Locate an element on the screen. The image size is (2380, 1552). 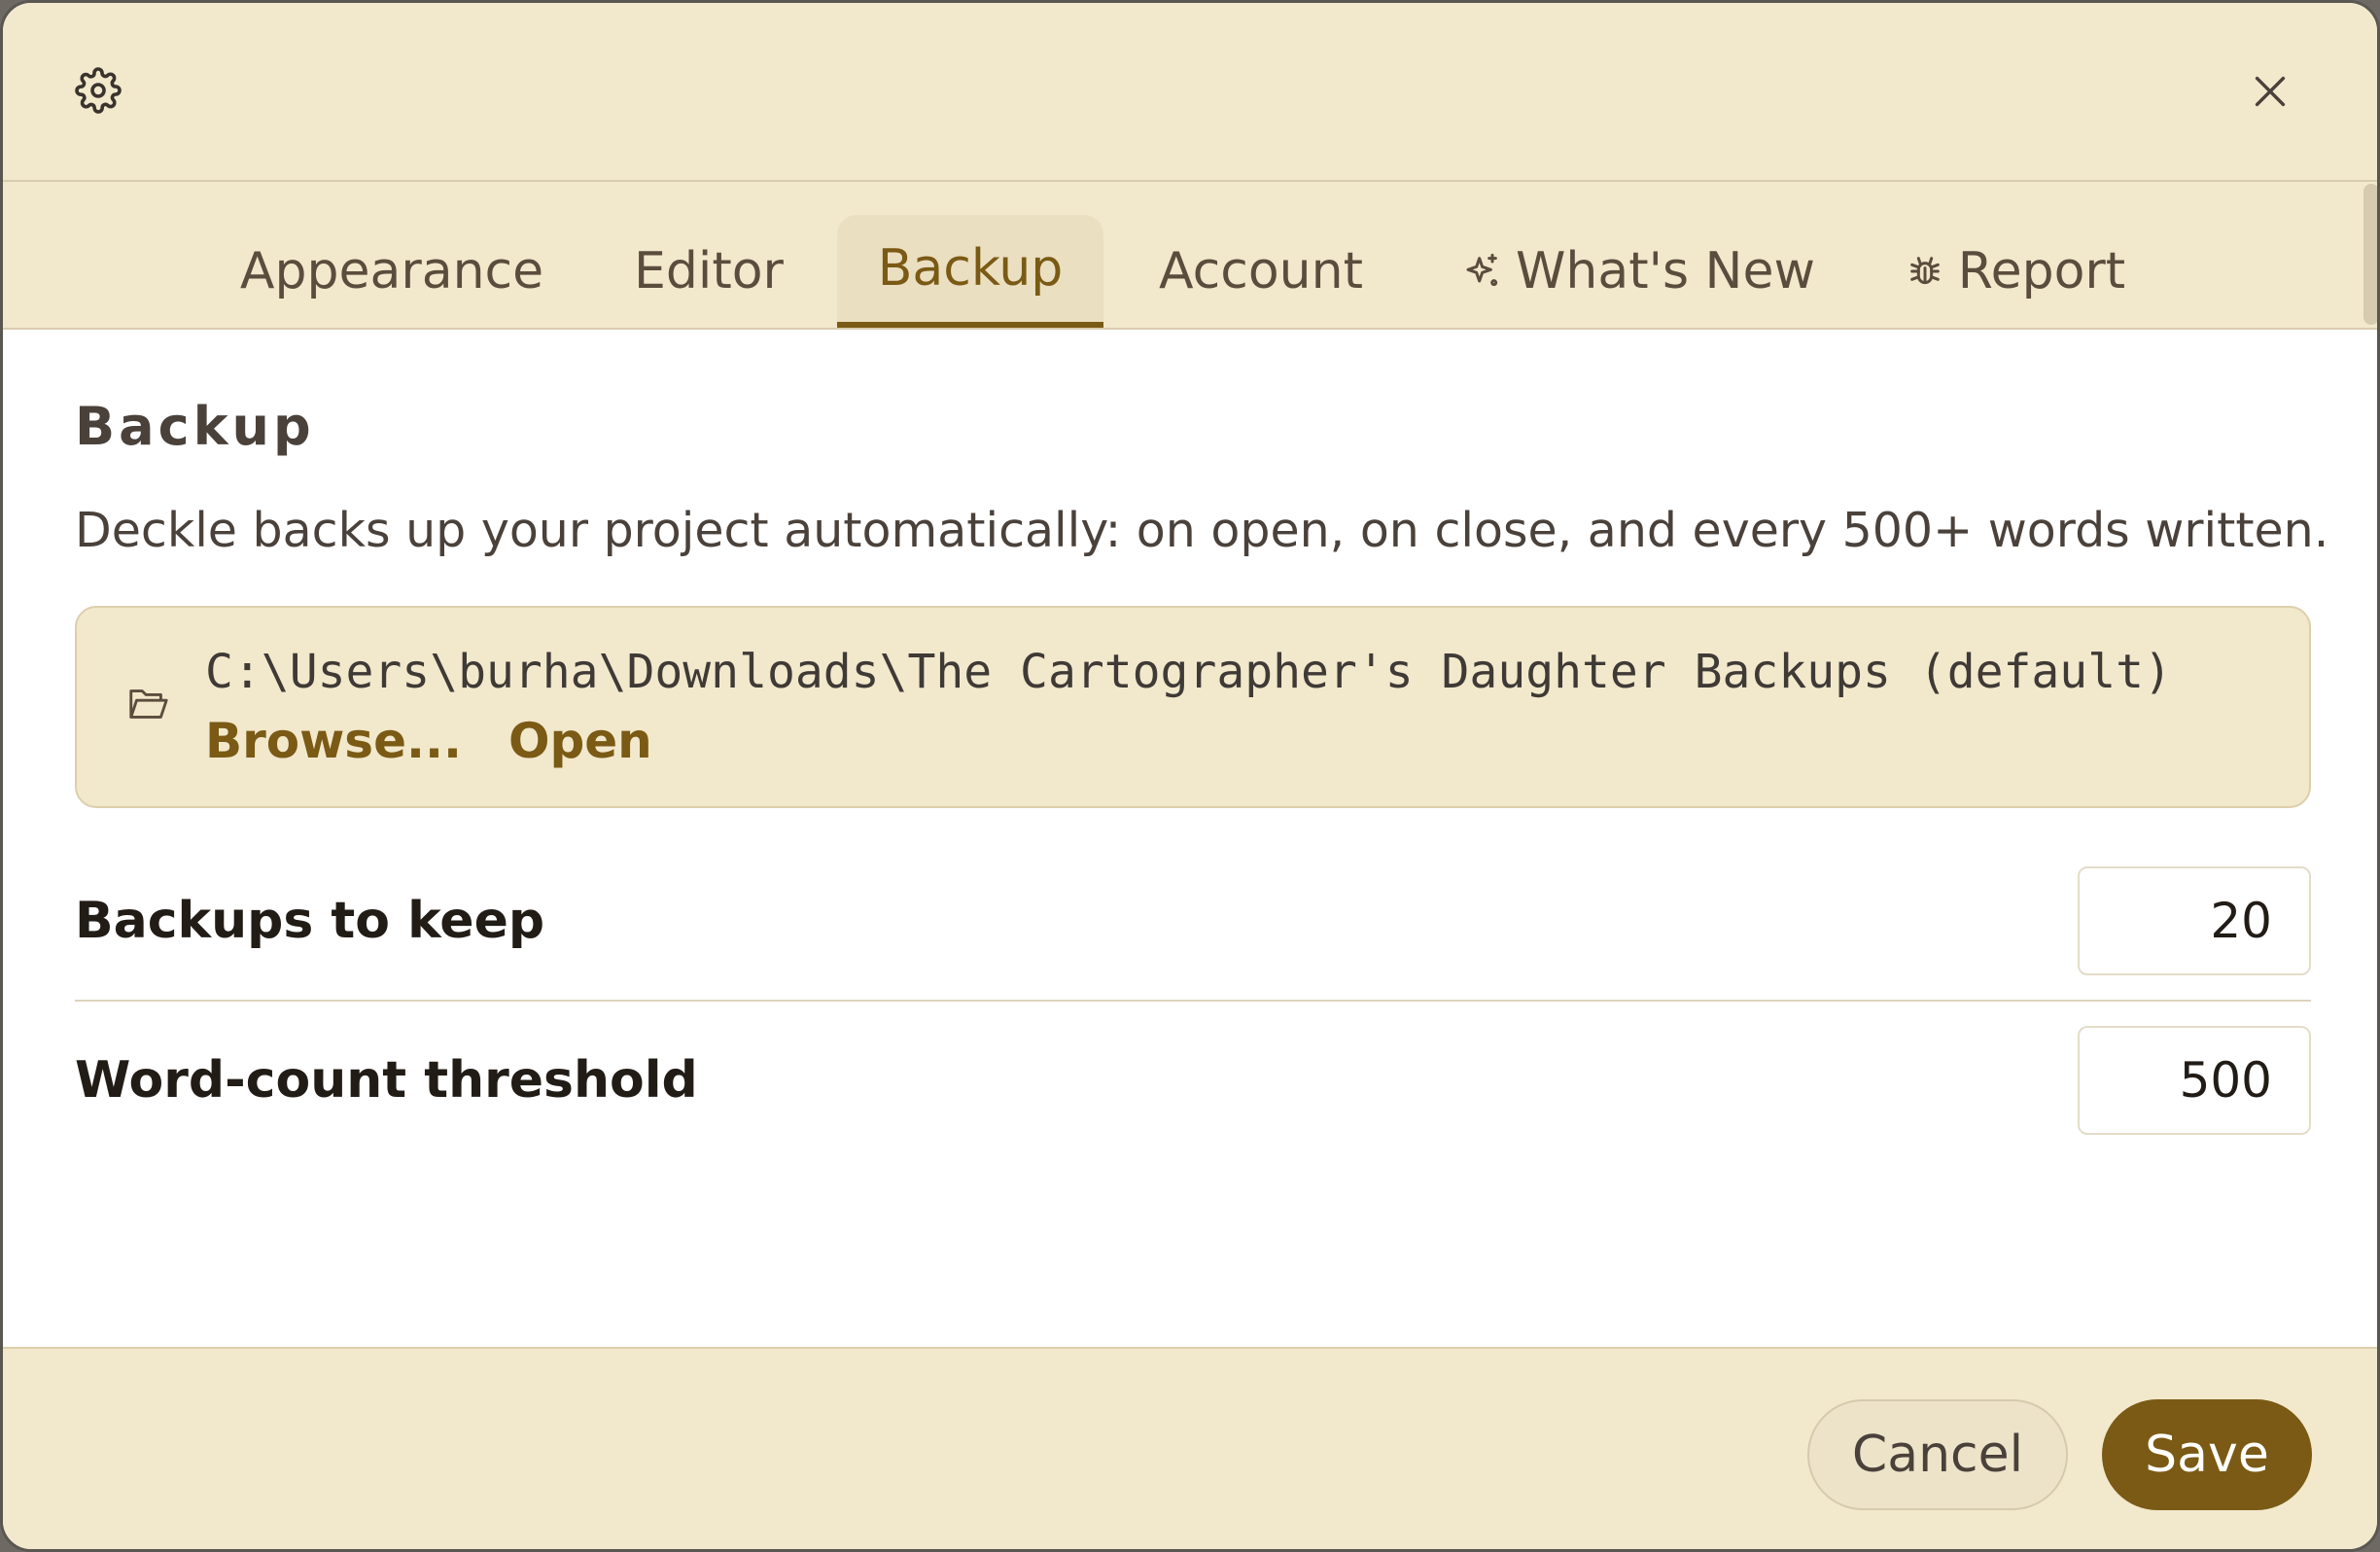
cancel-button: Cancel is located at coordinates (1937, 1454).